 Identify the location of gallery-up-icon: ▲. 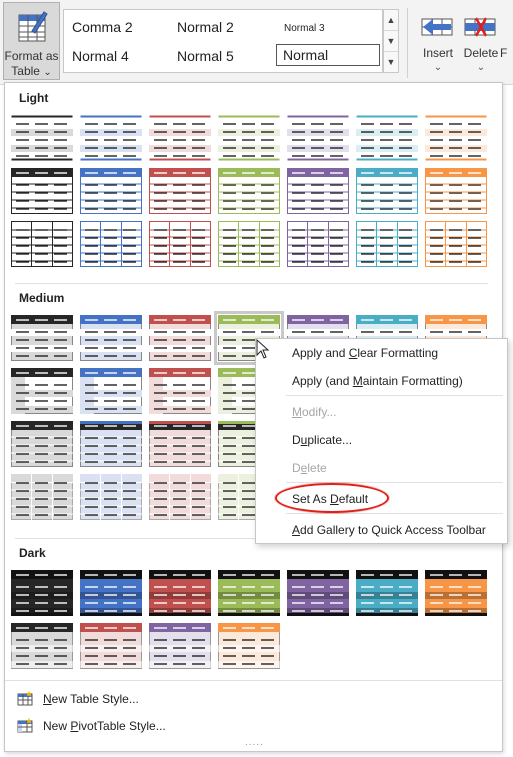
(391, 20).